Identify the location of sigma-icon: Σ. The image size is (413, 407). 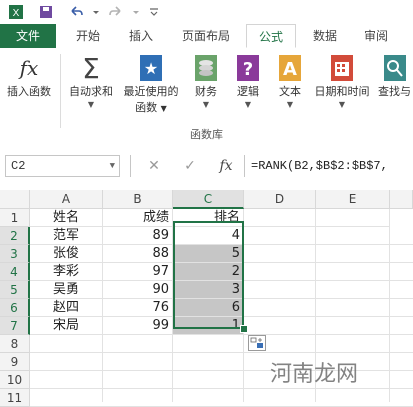
(91, 68).